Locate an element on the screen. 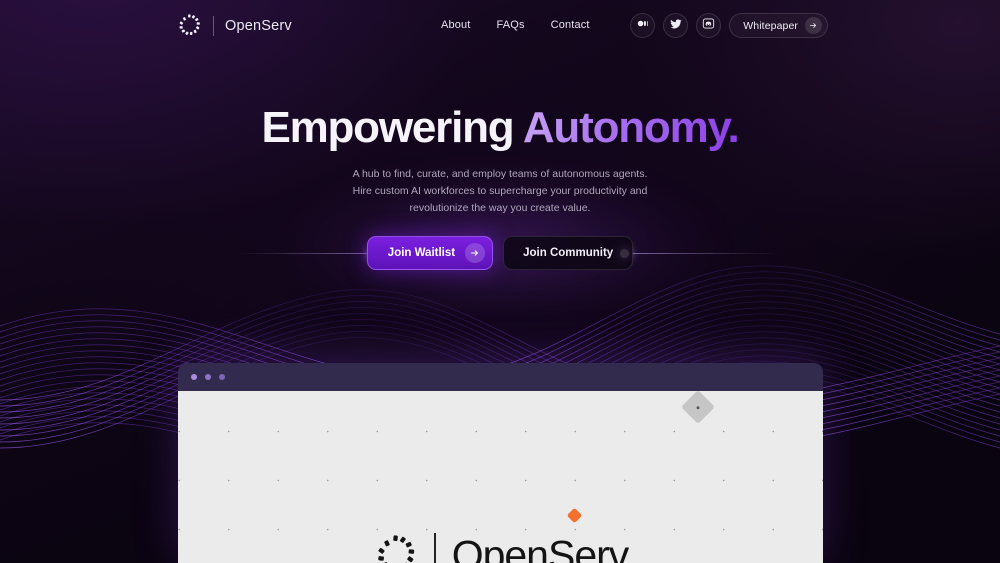  main-navigation: About FAQs Contact is located at coordinates (515, 25).